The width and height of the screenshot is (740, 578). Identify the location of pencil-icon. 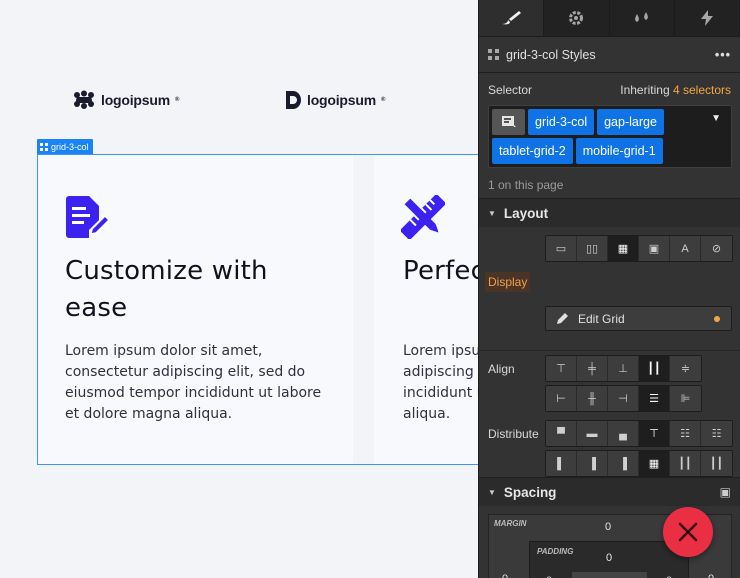
(562, 318).